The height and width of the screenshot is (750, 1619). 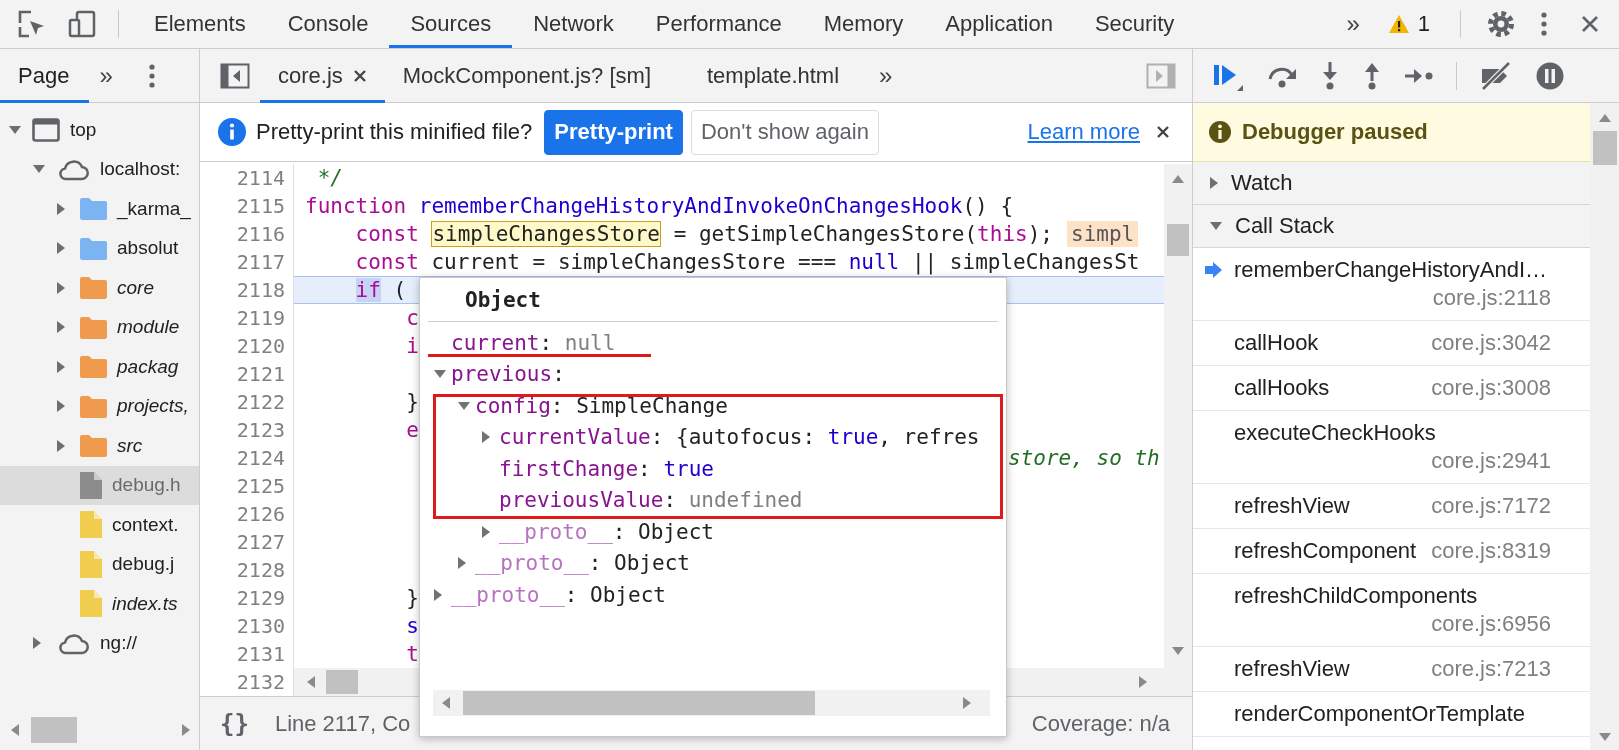 I want to click on panel-tab: Network, so click(x=573, y=24).